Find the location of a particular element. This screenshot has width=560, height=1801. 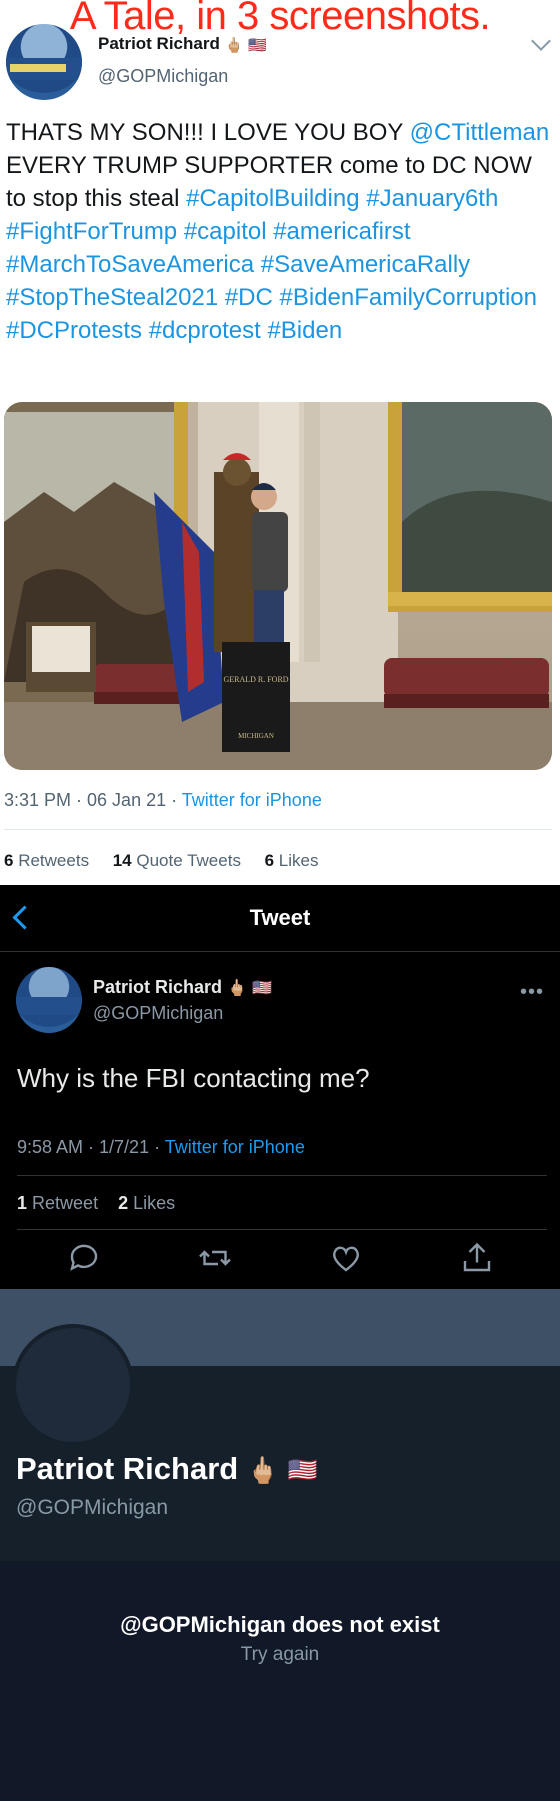

tweet-timestamp: 3:31 PM · 06 Jan 21 · Twitter for iPhone is located at coordinates (163, 800).